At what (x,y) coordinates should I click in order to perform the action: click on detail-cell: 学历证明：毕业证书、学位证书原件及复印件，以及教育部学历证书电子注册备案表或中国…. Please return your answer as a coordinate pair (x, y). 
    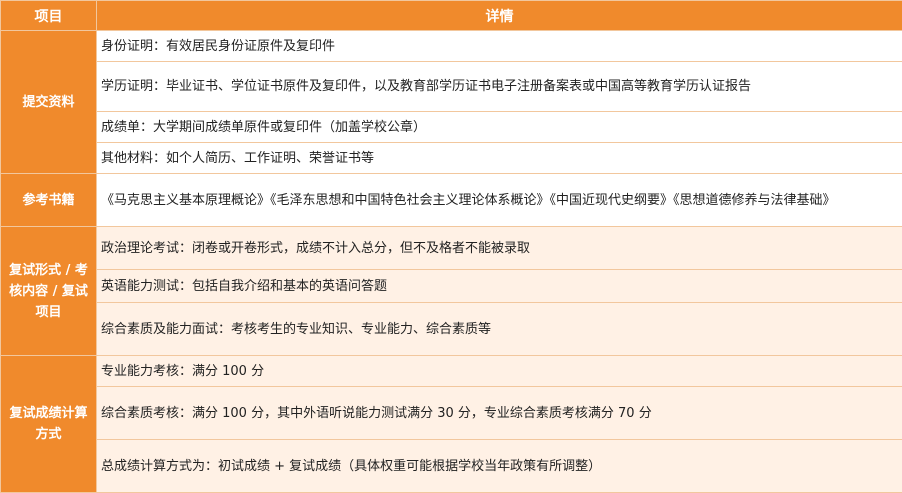
    Looking at the image, I should click on (499, 86).